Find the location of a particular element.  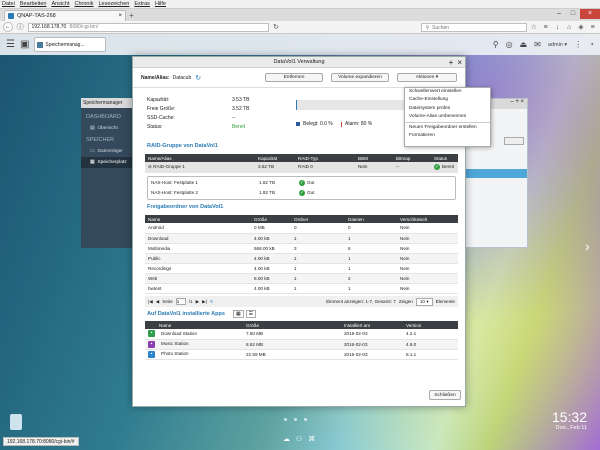

menubar-item: Lesezeichen is located at coordinates (113, 4).